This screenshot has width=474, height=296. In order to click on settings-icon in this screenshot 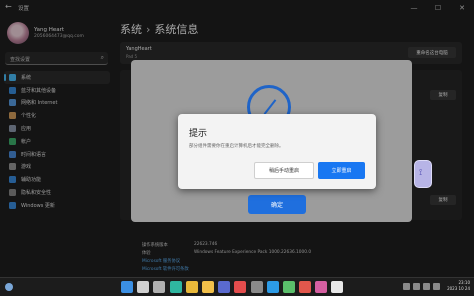, I will do `click(256, 287)`.